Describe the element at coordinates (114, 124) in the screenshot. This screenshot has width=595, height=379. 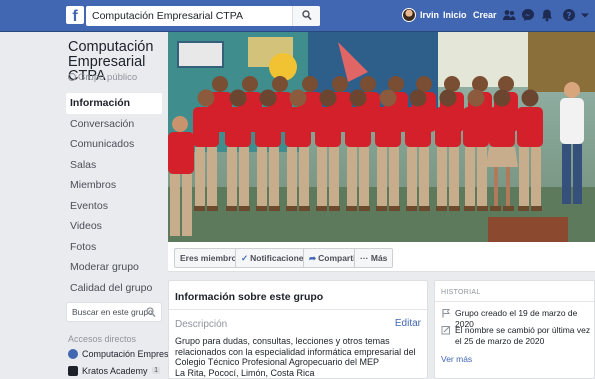
I see `sidebar-item-conversacion: Conversación` at that location.